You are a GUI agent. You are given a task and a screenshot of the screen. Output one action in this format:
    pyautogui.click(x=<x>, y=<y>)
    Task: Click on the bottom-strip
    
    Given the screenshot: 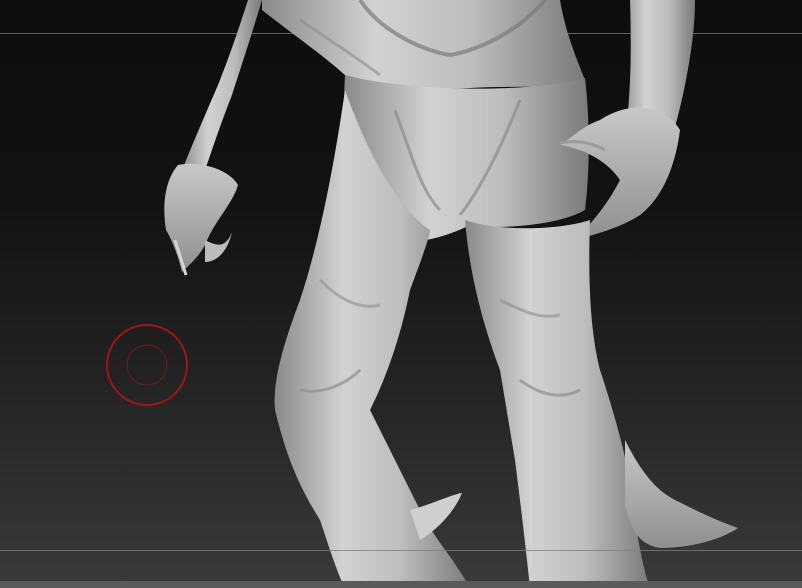 What is the action you would take?
    pyautogui.click(x=401, y=584)
    